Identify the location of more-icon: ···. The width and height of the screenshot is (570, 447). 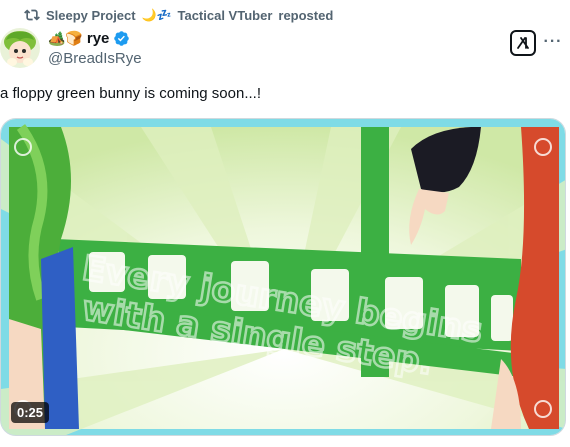
(553, 41).